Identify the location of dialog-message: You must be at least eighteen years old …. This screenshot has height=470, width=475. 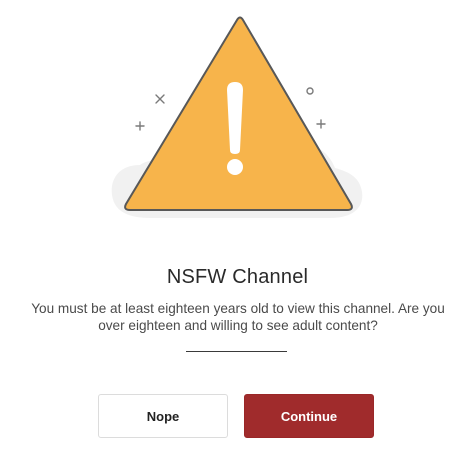
(238, 317).